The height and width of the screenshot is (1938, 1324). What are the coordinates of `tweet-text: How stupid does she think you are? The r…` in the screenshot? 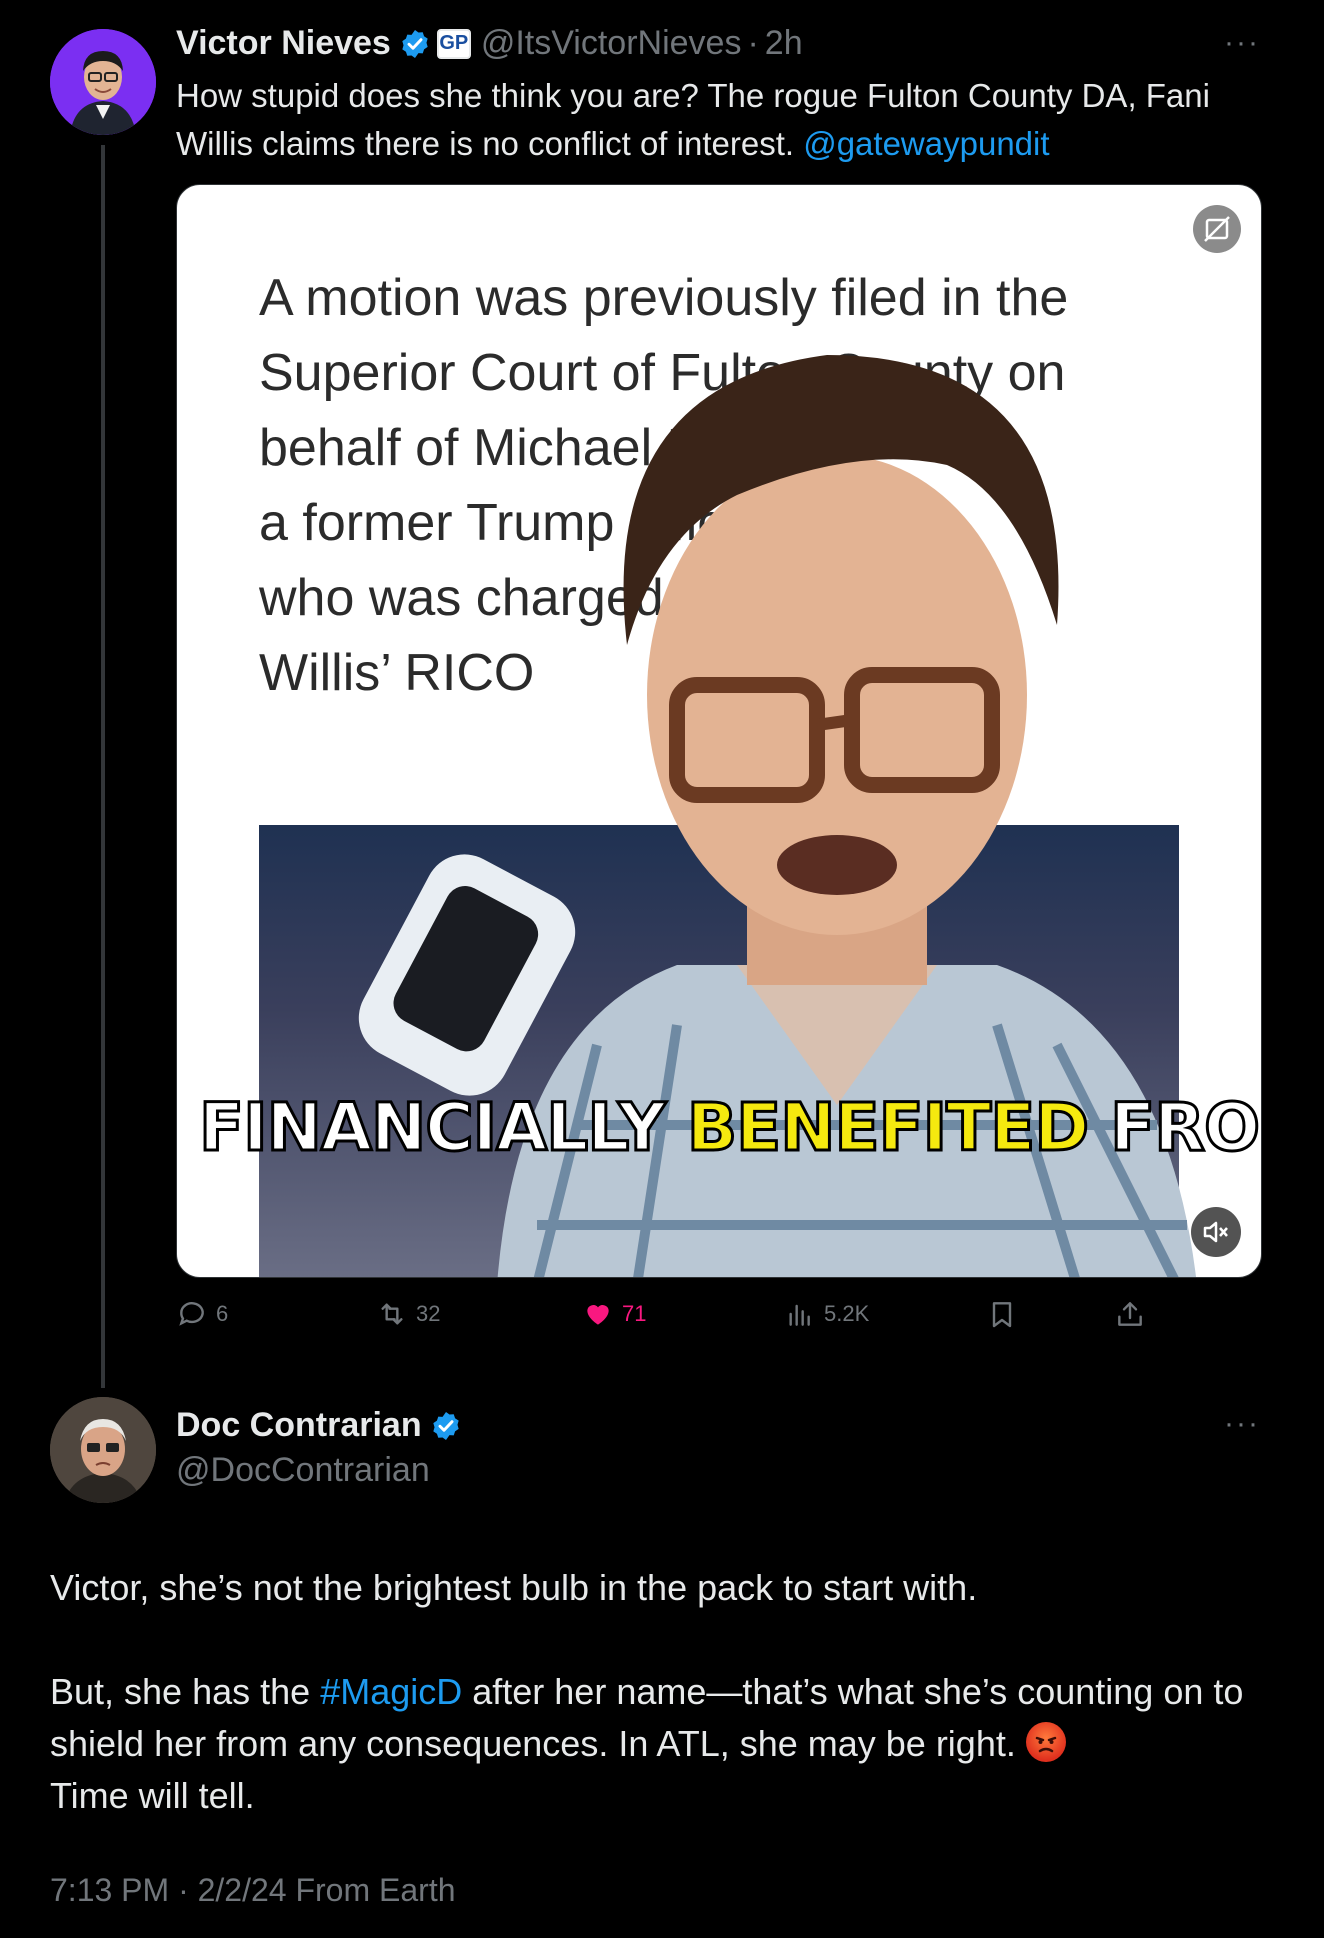 It's located at (721, 120).